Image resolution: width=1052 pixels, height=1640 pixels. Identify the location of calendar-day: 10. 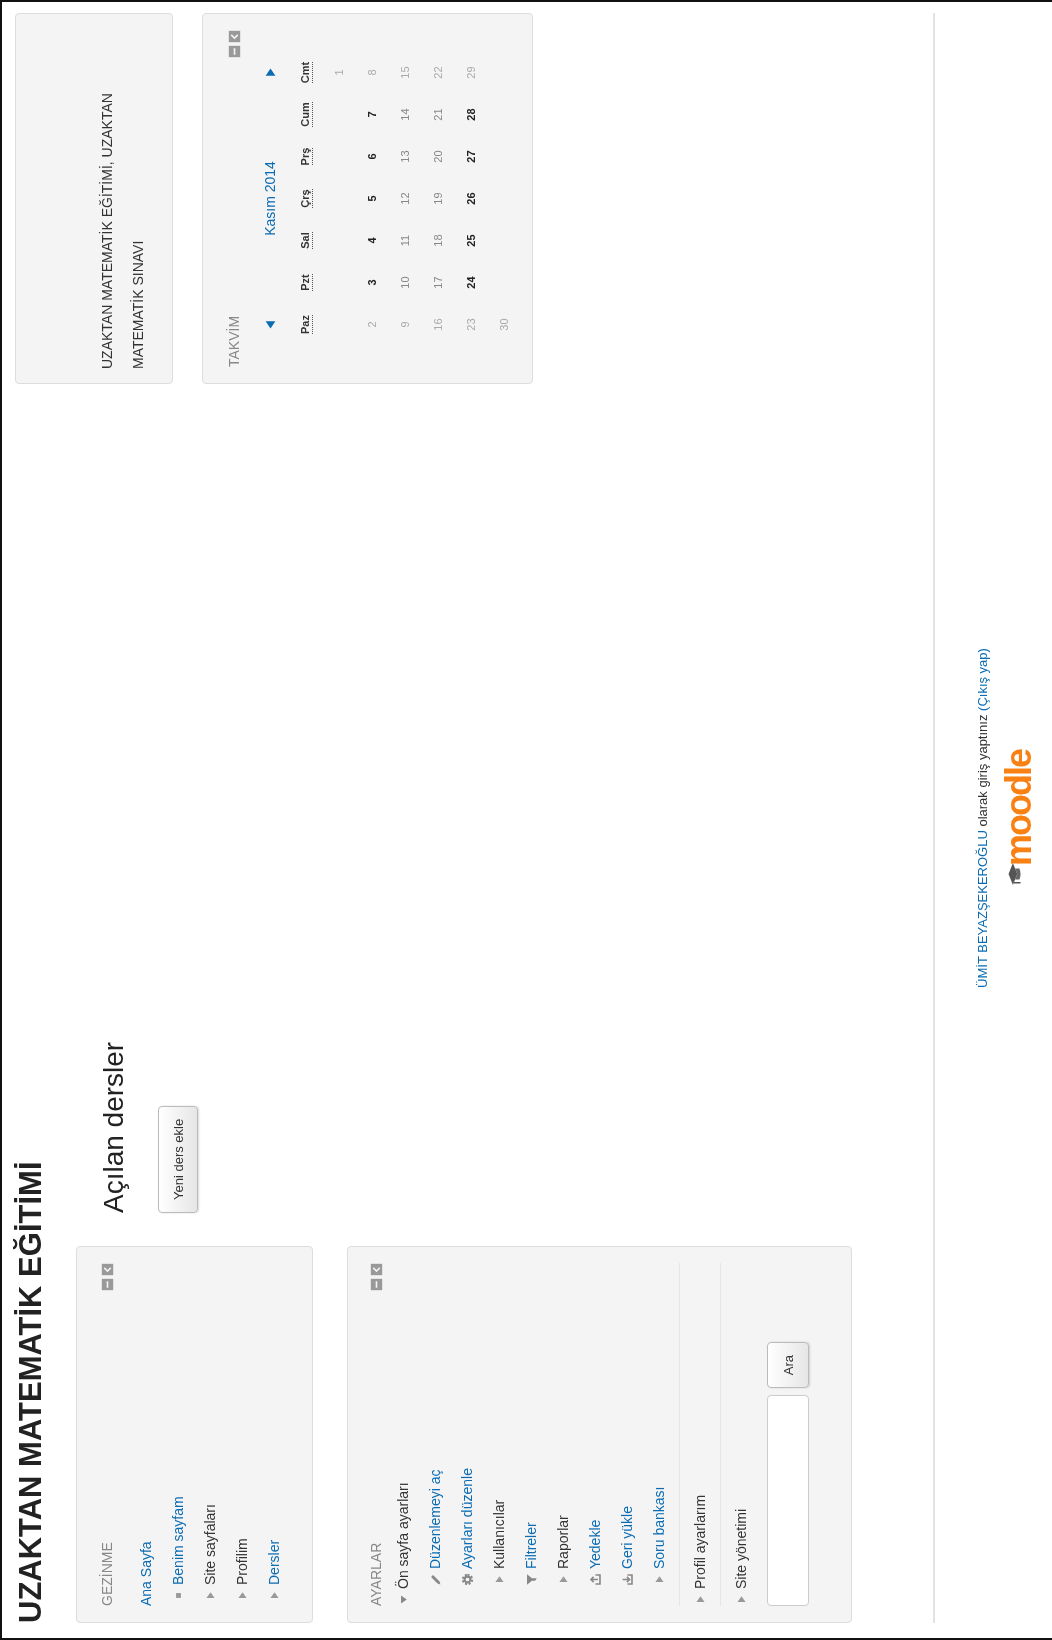
(404, 282).